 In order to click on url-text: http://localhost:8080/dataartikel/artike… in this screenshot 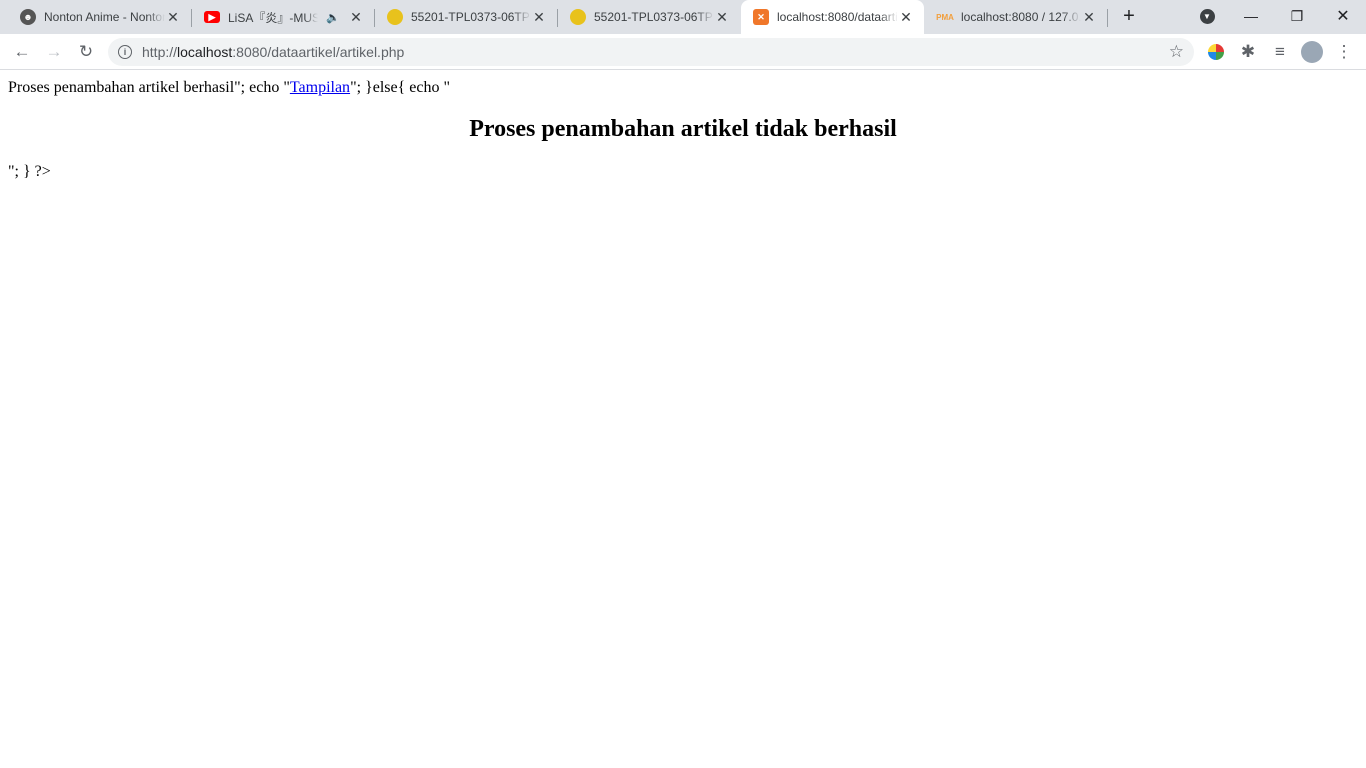, I will do `click(273, 52)`.